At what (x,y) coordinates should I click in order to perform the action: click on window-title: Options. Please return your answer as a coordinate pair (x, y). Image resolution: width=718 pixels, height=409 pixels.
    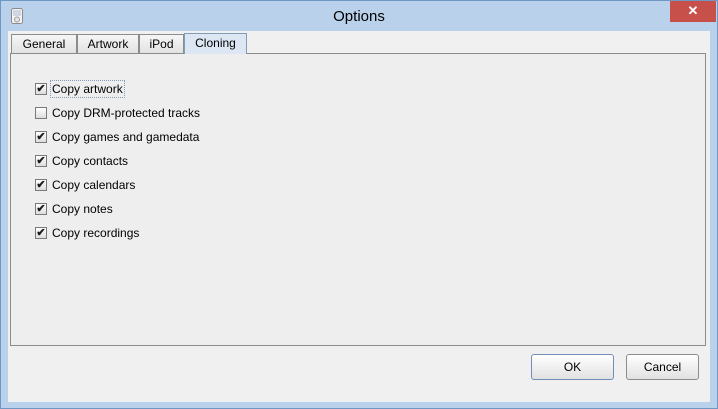
    Looking at the image, I should click on (359, 16).